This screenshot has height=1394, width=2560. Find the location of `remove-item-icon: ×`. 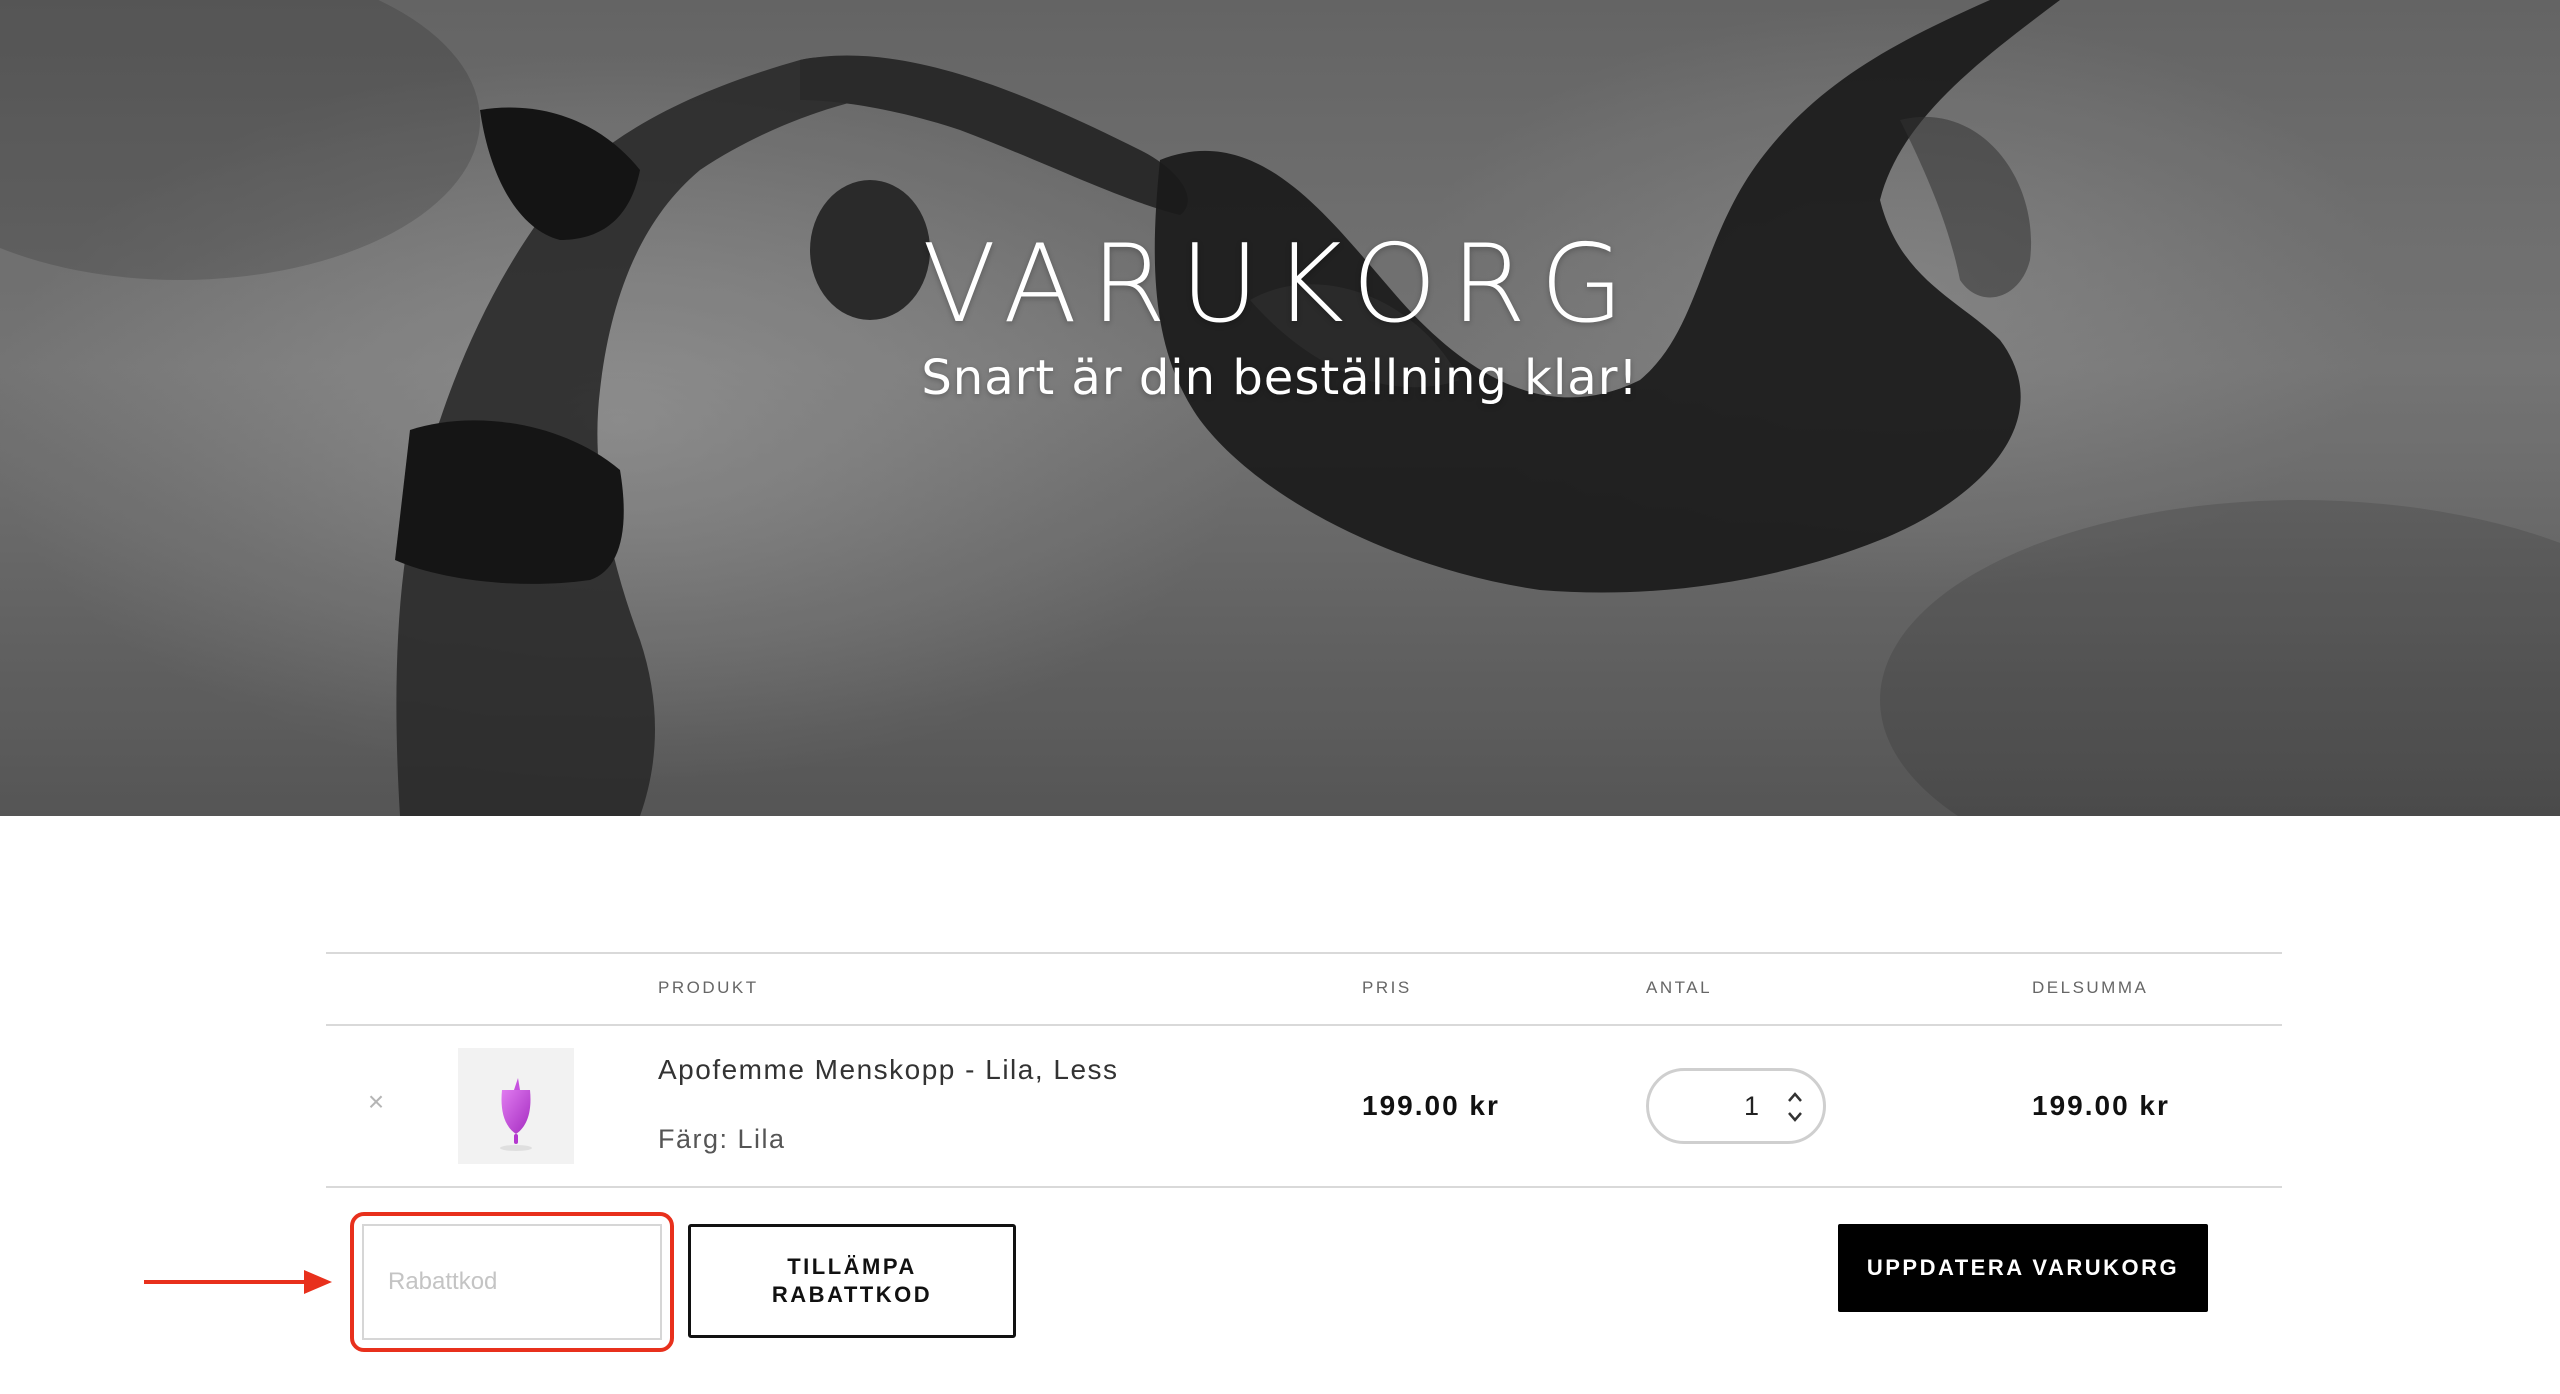

remove-item-icon: × is located at coordinates (376, 1102).